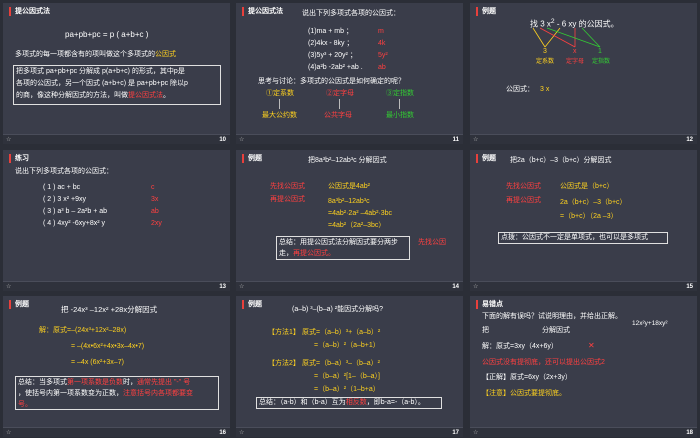 The image size is (700, 438). Describe the element at coordinates (280, 93) in the screenshot. I see `step-coefficient: ①定系数` at that location.